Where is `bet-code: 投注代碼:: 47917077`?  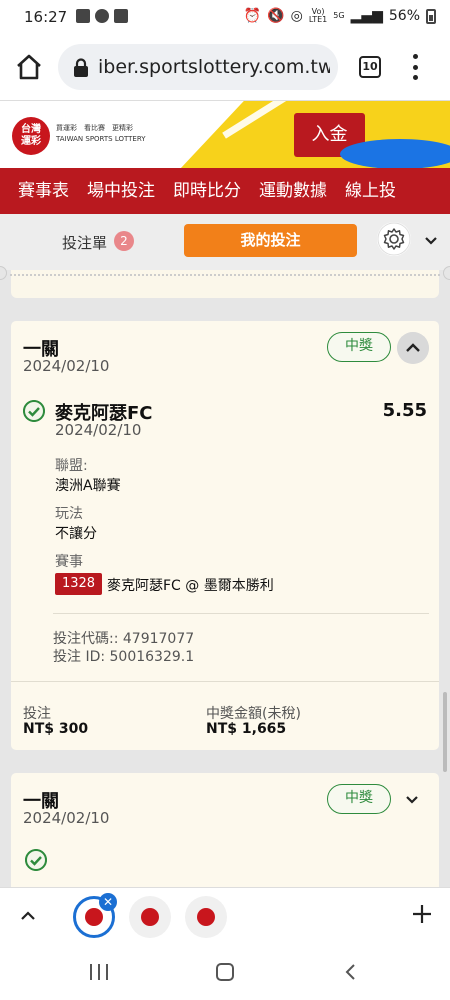 bet-code: 投注代碼:: 47917077 is located at coordinates (124, 639).